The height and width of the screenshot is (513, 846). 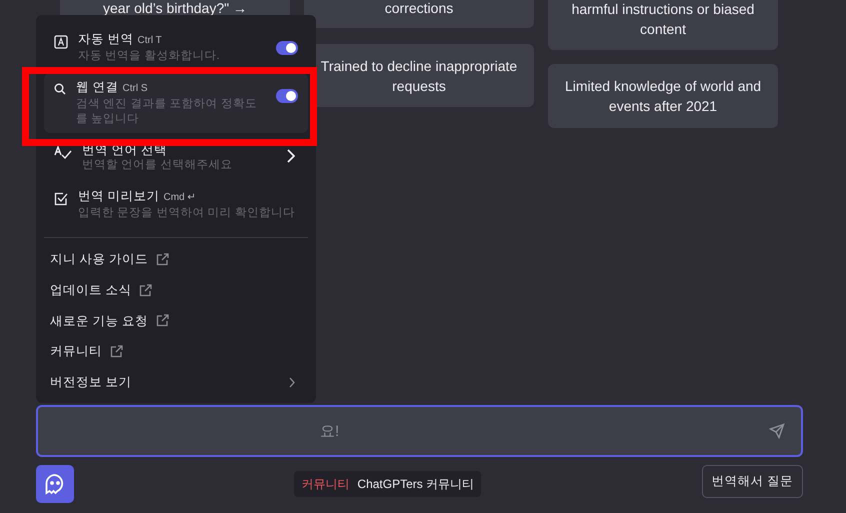 I want to click on translate-icon, so click(x=63, y=153).